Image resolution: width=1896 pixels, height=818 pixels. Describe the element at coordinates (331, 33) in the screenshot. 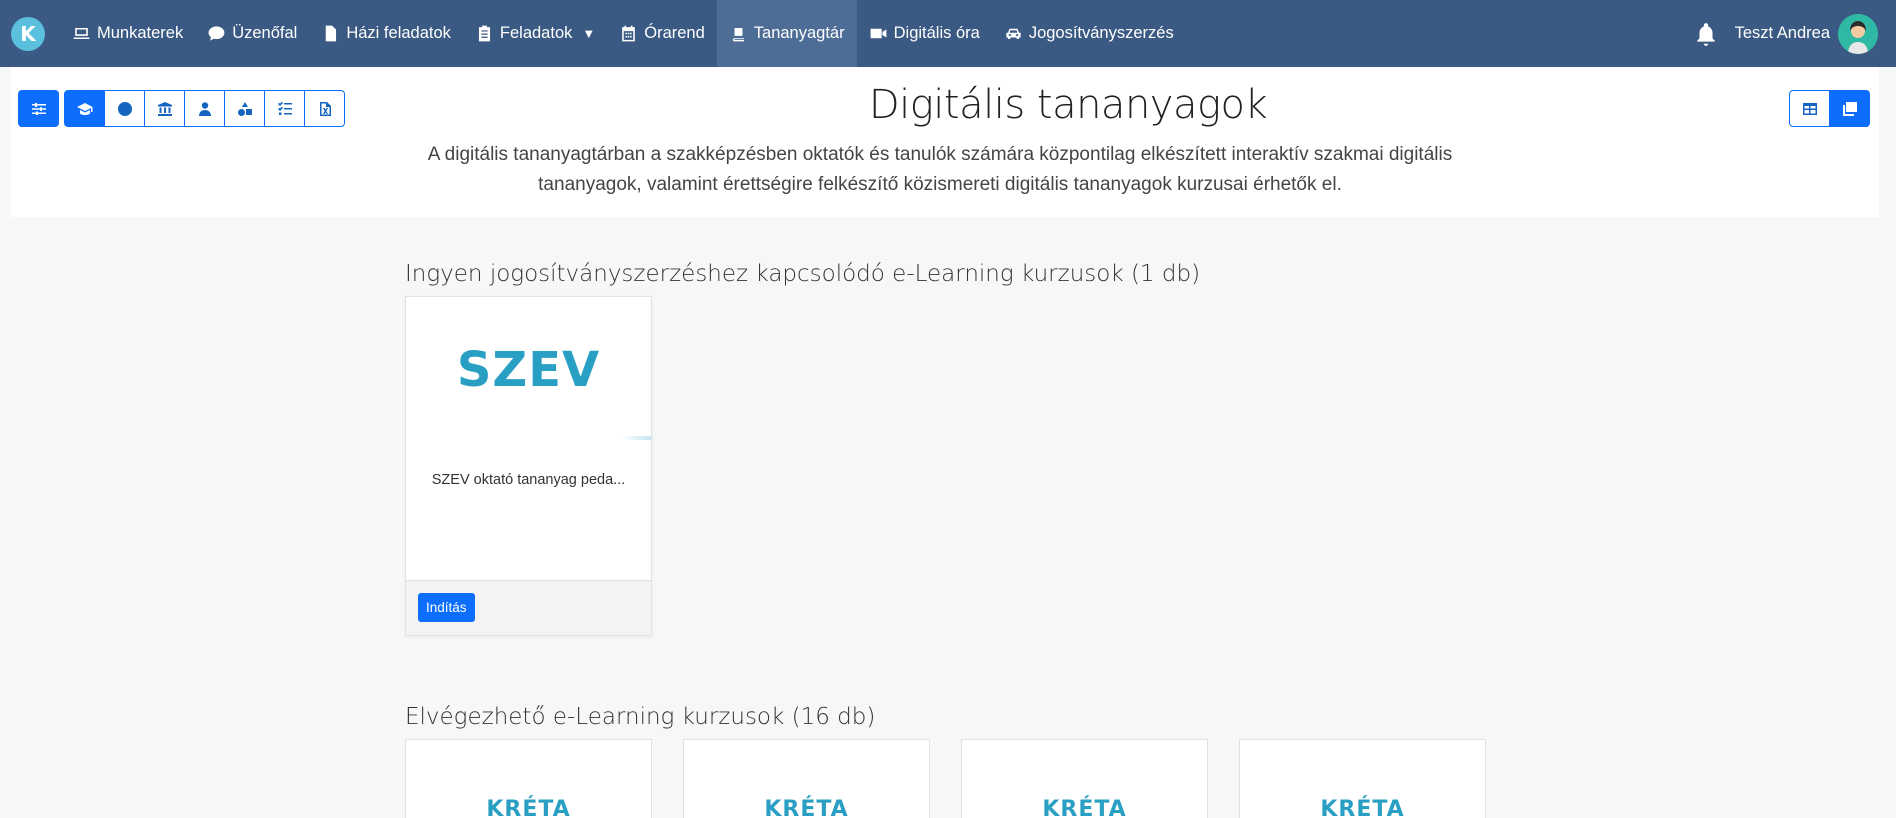

I see `document-icon` at that location.